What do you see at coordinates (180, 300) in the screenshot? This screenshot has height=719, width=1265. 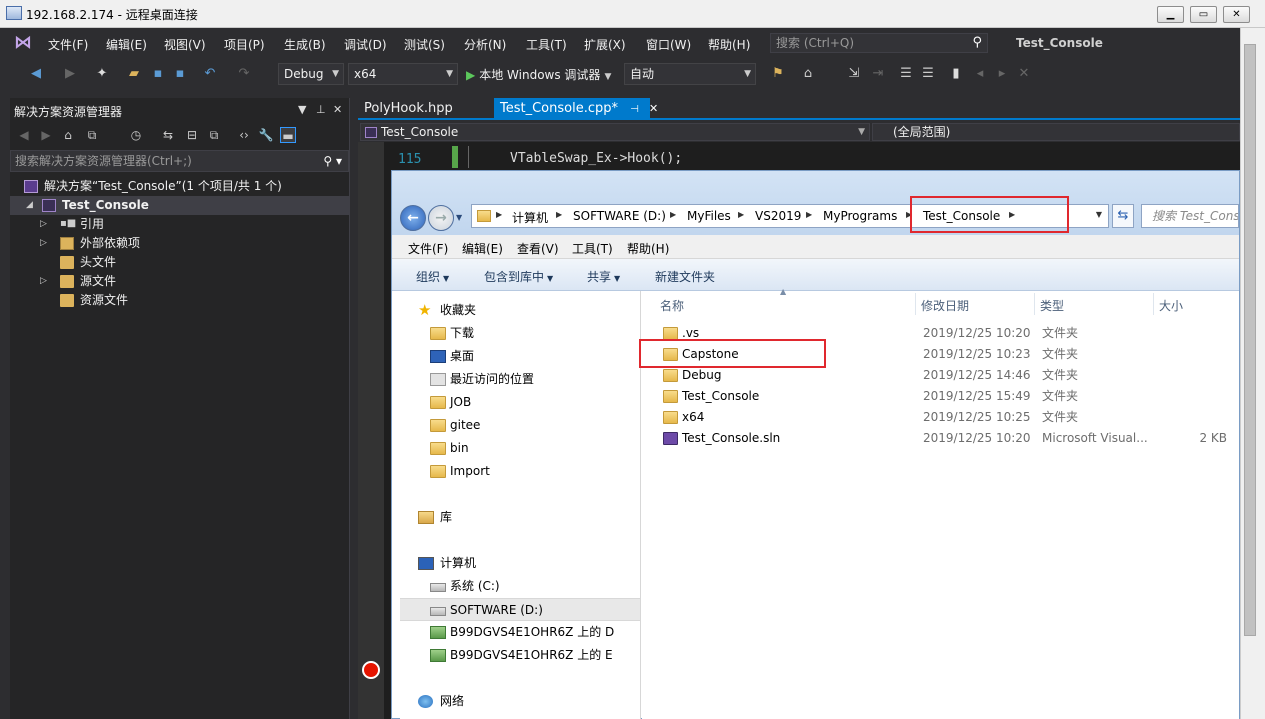 I see `tree-item-resource-files: 资源文件` at bounding box center [180, 300].